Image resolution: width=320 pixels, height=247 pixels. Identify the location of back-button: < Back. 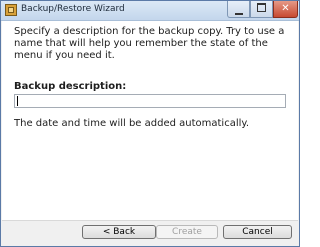
(119, 232).